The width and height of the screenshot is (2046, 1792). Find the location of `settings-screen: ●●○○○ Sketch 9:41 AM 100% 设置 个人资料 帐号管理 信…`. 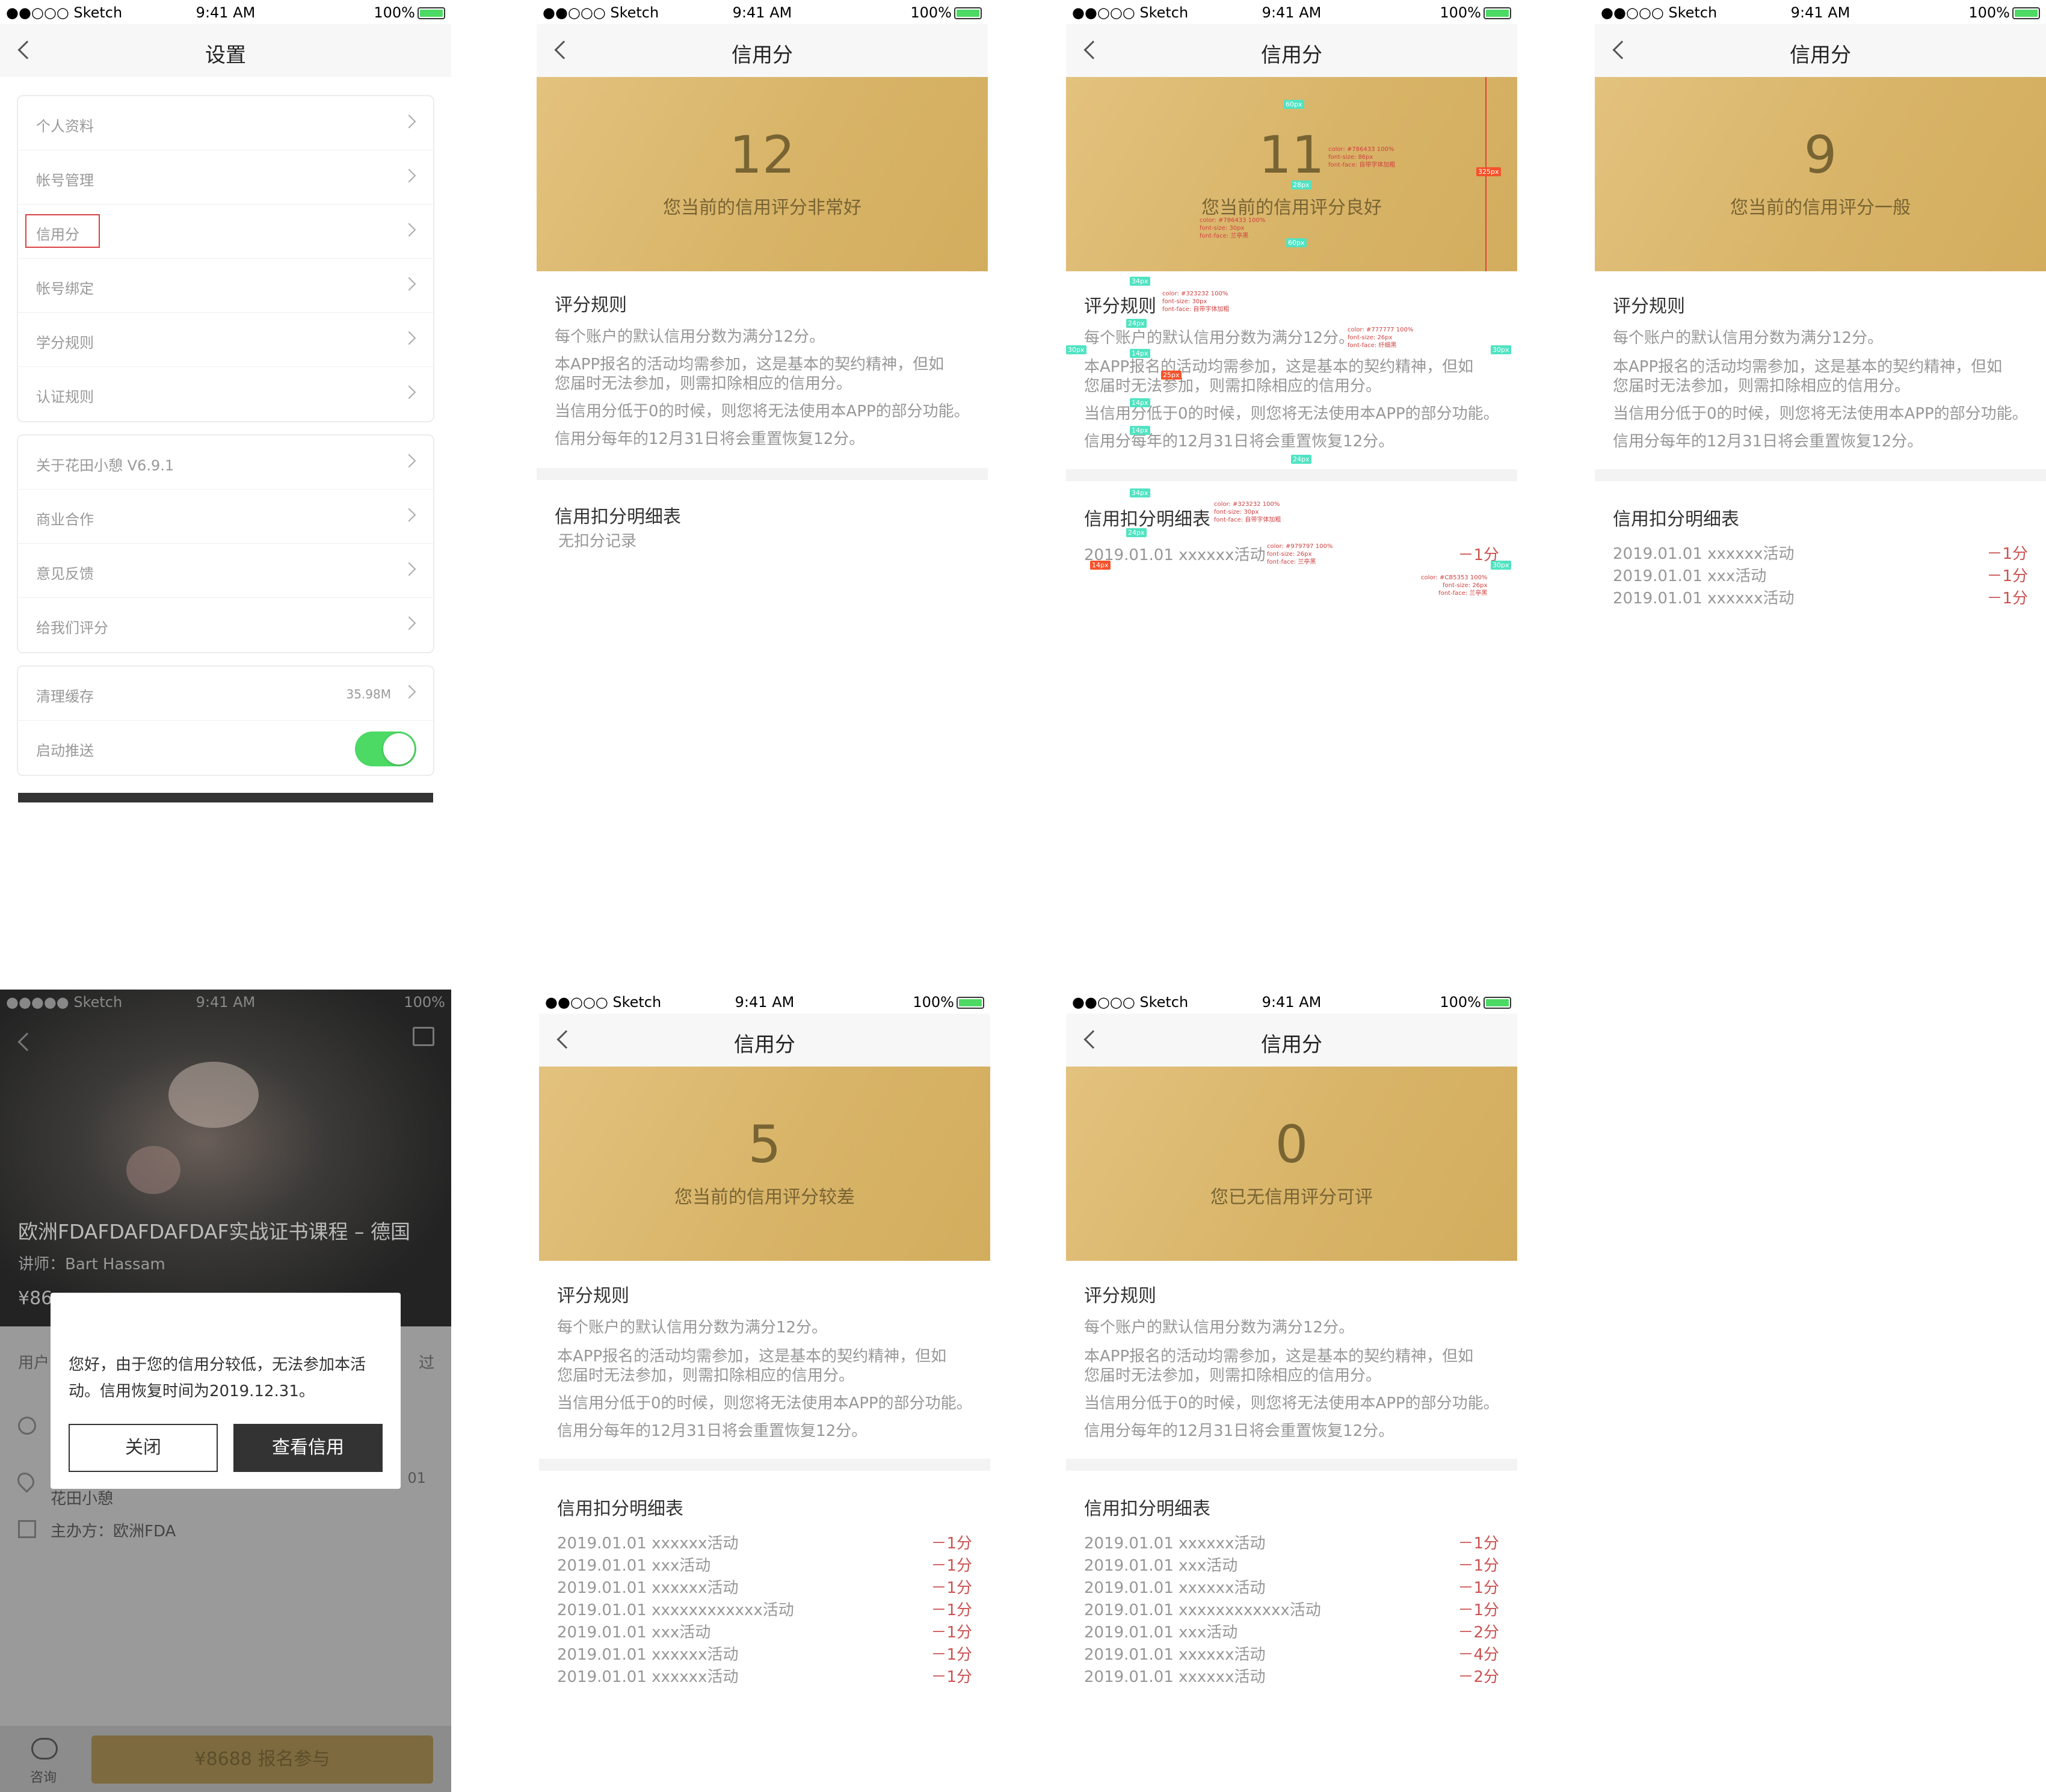

settings-screen: ●●○○○ Sketch 9:41 AM 100% 设置 个人资料 帐号管理 信… is located at coordinates (226, 401).